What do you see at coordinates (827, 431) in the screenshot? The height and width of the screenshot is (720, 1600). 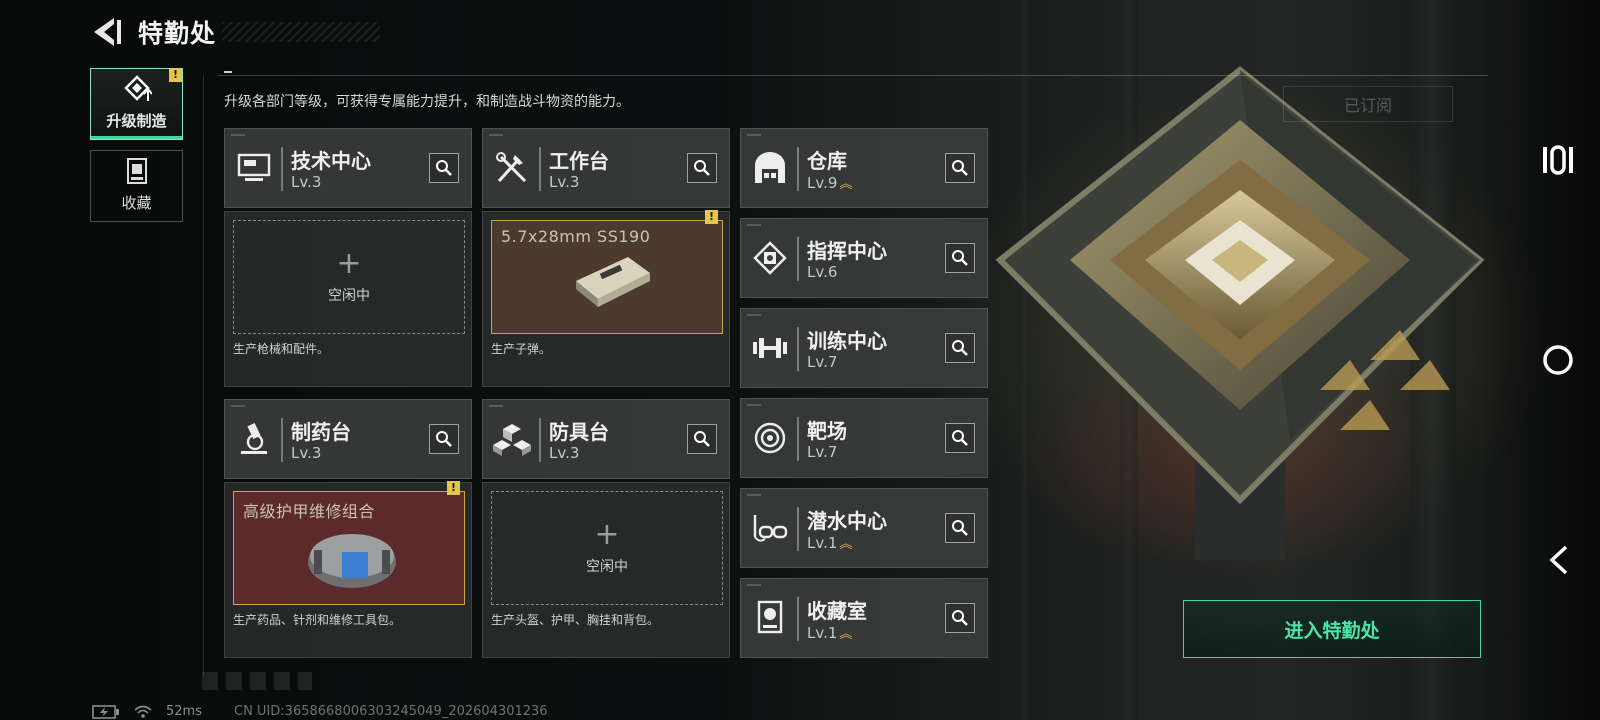 I see `facility-name: 靶场` at bounding box center [827, 431].